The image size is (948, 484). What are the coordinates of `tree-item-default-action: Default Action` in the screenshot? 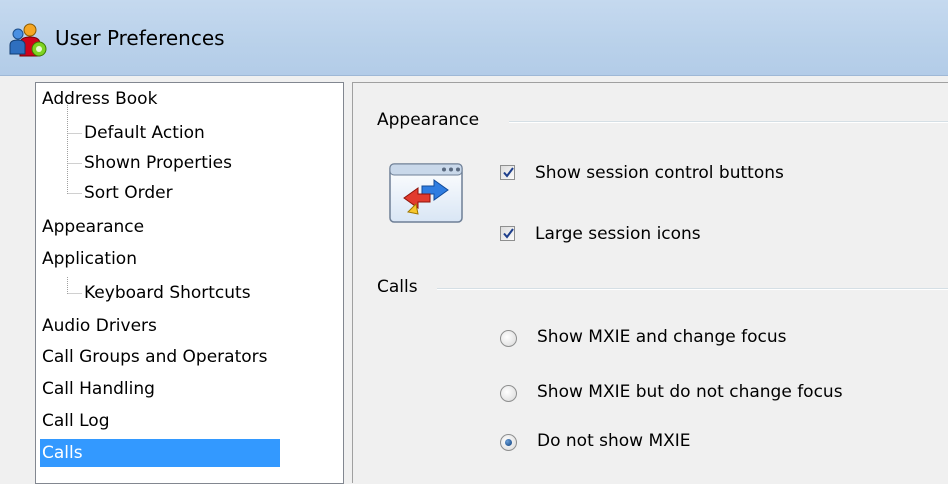 It's located at (145, 133).